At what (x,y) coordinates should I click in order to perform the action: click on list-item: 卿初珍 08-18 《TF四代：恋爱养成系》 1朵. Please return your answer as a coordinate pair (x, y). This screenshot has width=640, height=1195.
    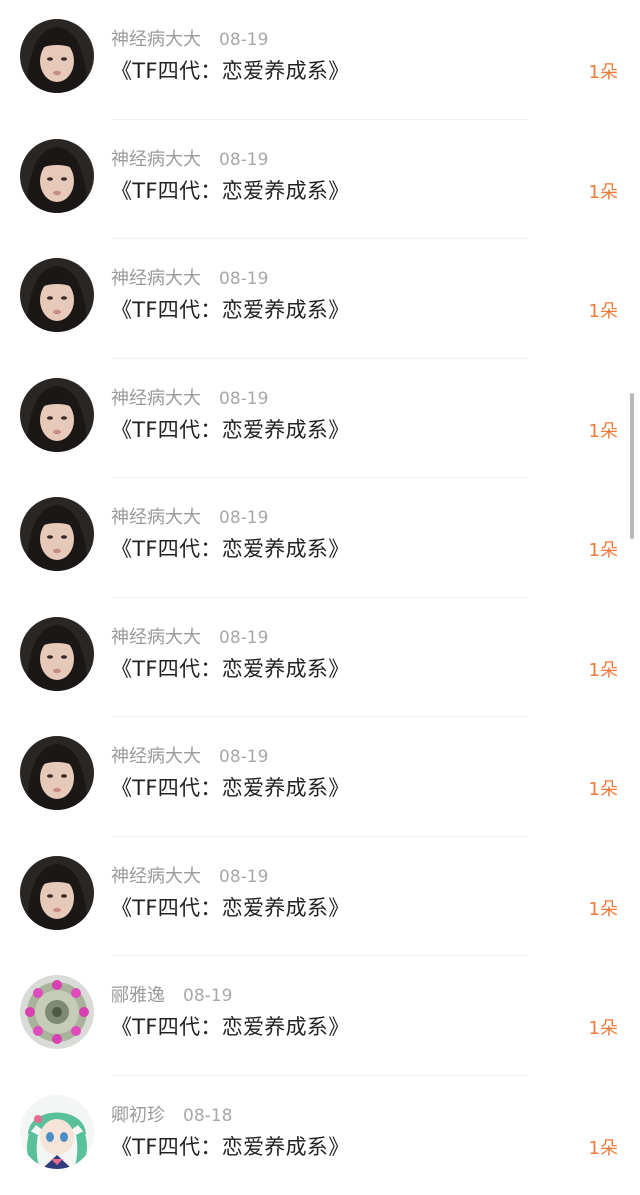
    Looking at the image, I should click on (320, 1135).